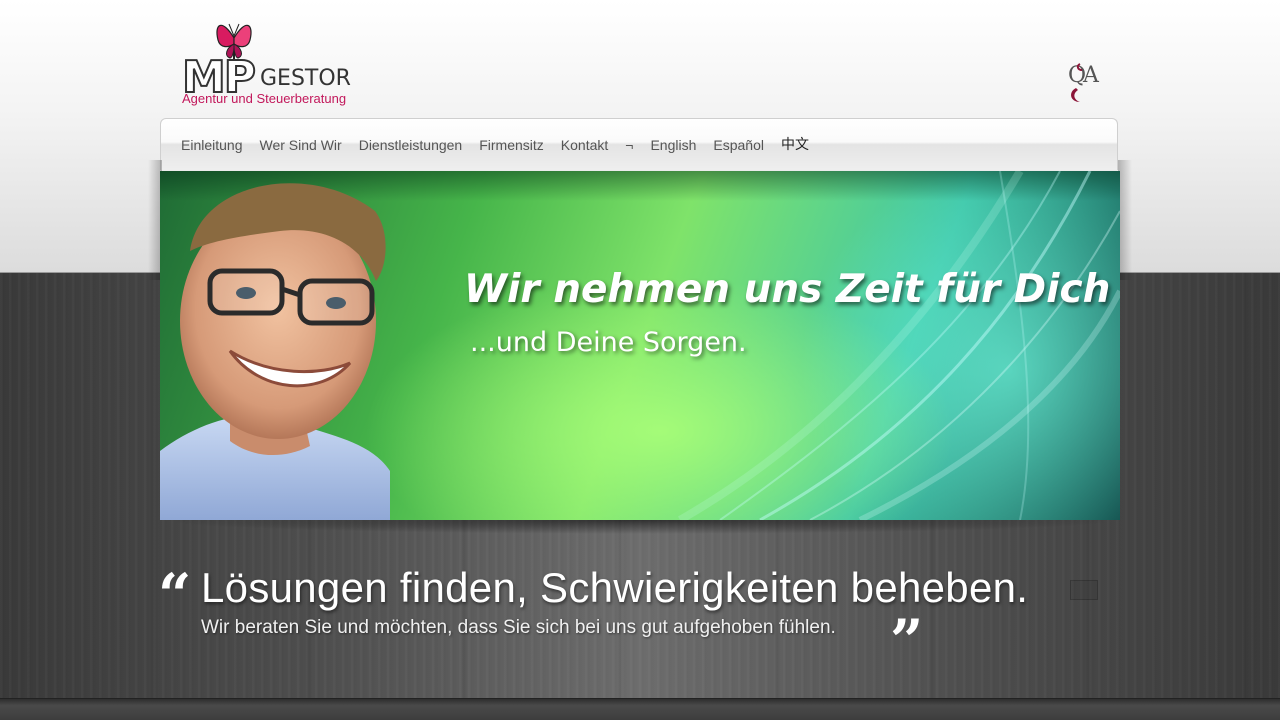 The image size is (1280, 720). I want to click on nav-item-firmensitz: Firmensitz, so click(511, 145).